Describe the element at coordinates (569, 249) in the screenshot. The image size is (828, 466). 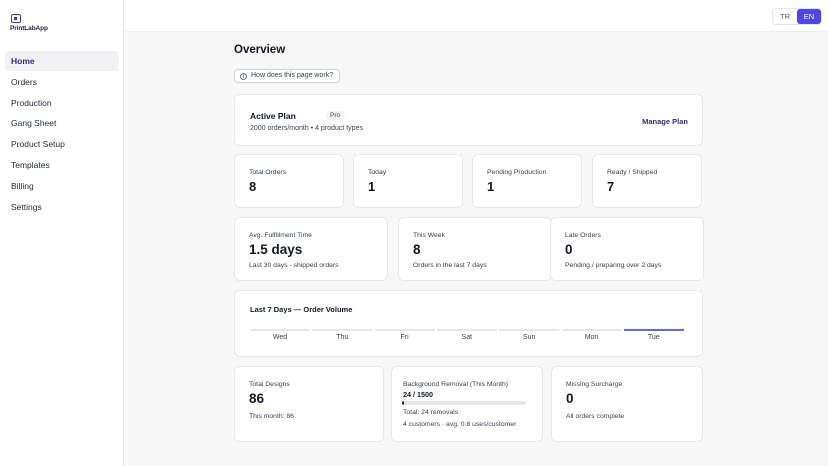
I see `metric-value: 0` at that location.